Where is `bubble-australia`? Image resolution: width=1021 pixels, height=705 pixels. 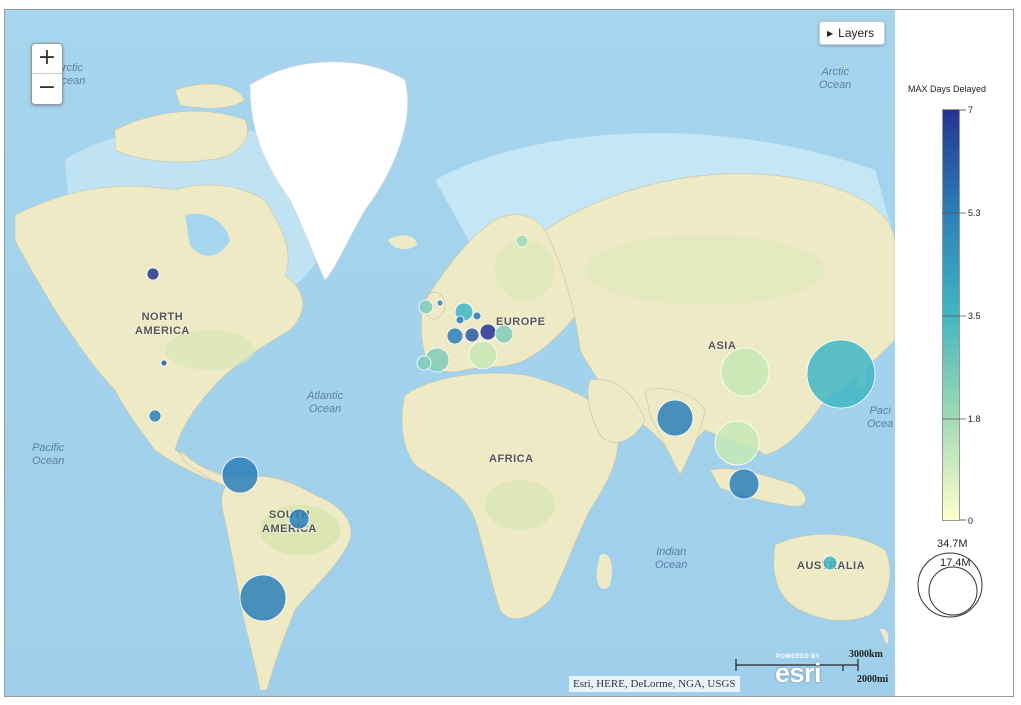
bubble-australia is located at coordinates (830, 563).